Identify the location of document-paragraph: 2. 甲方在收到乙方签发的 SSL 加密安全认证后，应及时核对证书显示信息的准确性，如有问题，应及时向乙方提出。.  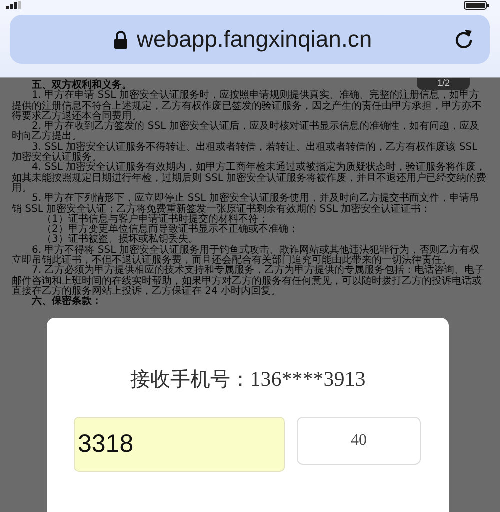
(246, 132).